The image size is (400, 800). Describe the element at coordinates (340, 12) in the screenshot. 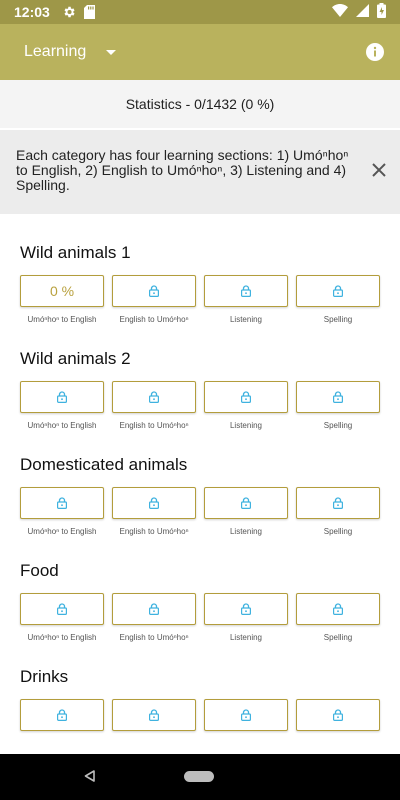

I see `wifi-icon` at that location.